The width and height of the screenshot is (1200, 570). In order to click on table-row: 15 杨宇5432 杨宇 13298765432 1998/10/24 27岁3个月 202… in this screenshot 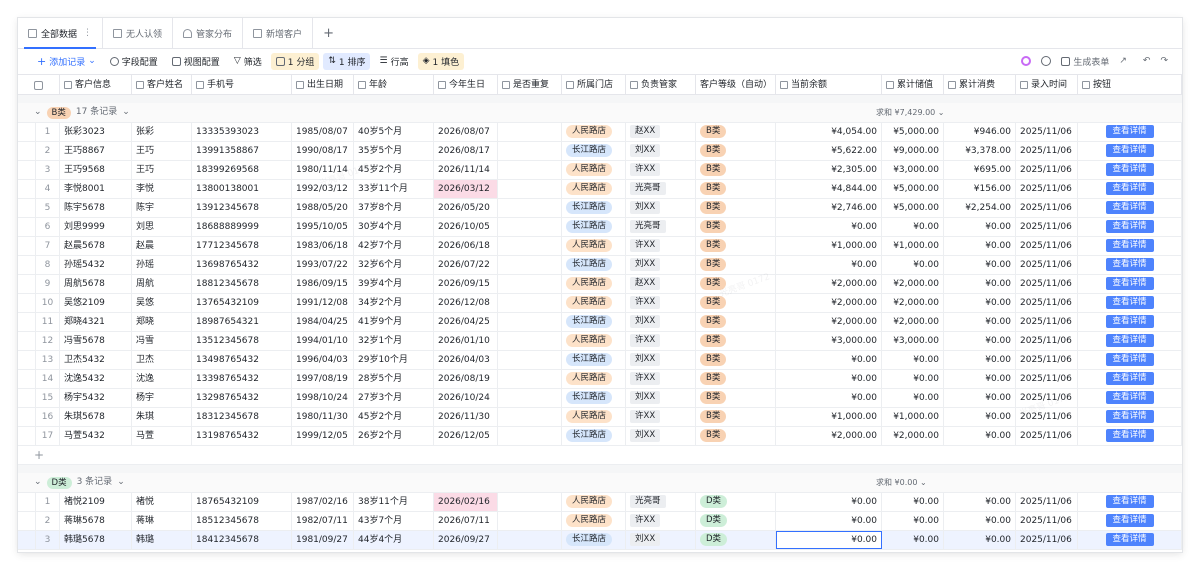, I will do `click(600, 398)`.